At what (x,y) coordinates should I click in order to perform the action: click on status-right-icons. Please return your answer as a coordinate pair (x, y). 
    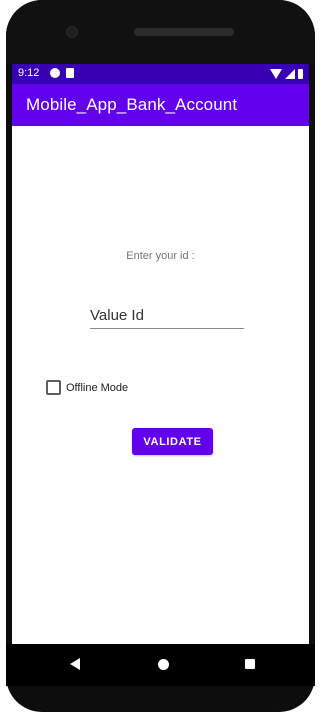
    Looking at the image, I should click on (286, 74).